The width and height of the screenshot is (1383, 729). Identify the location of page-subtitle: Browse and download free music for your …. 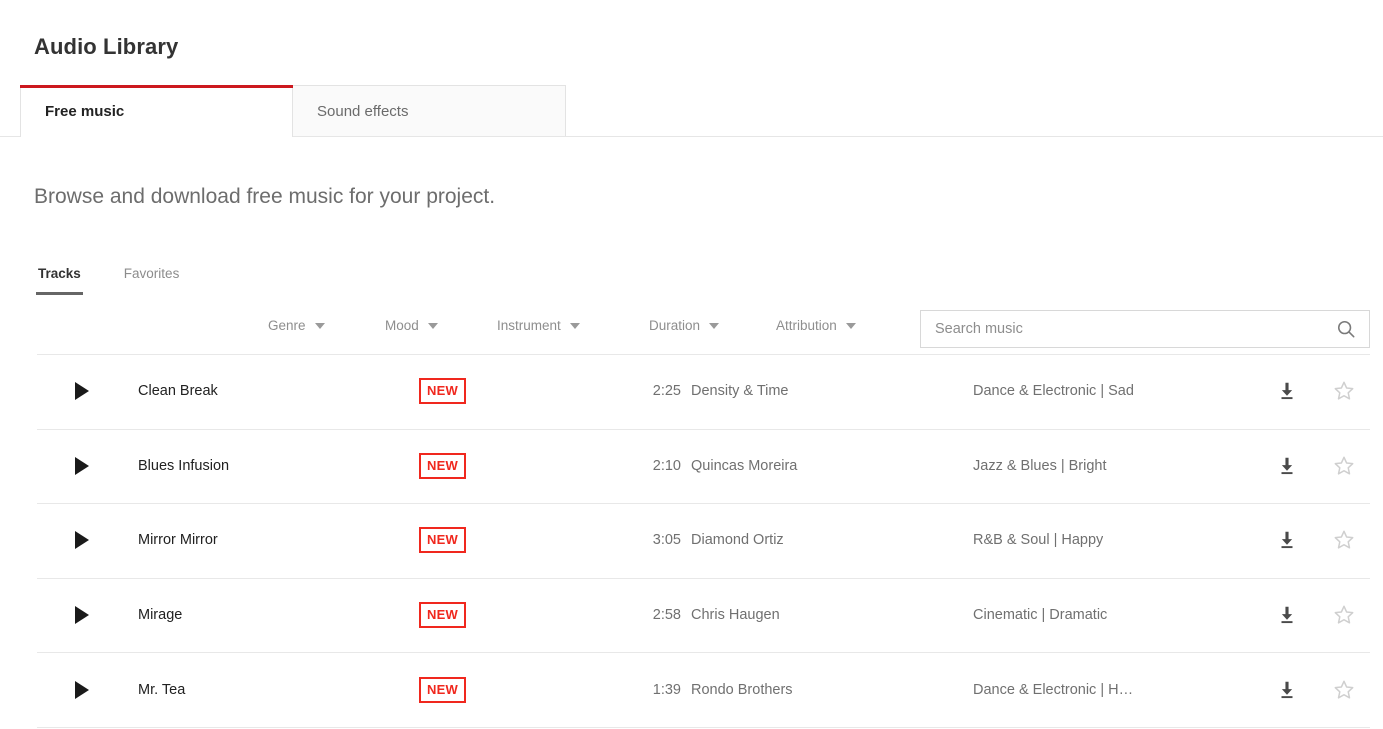
(265, 196).